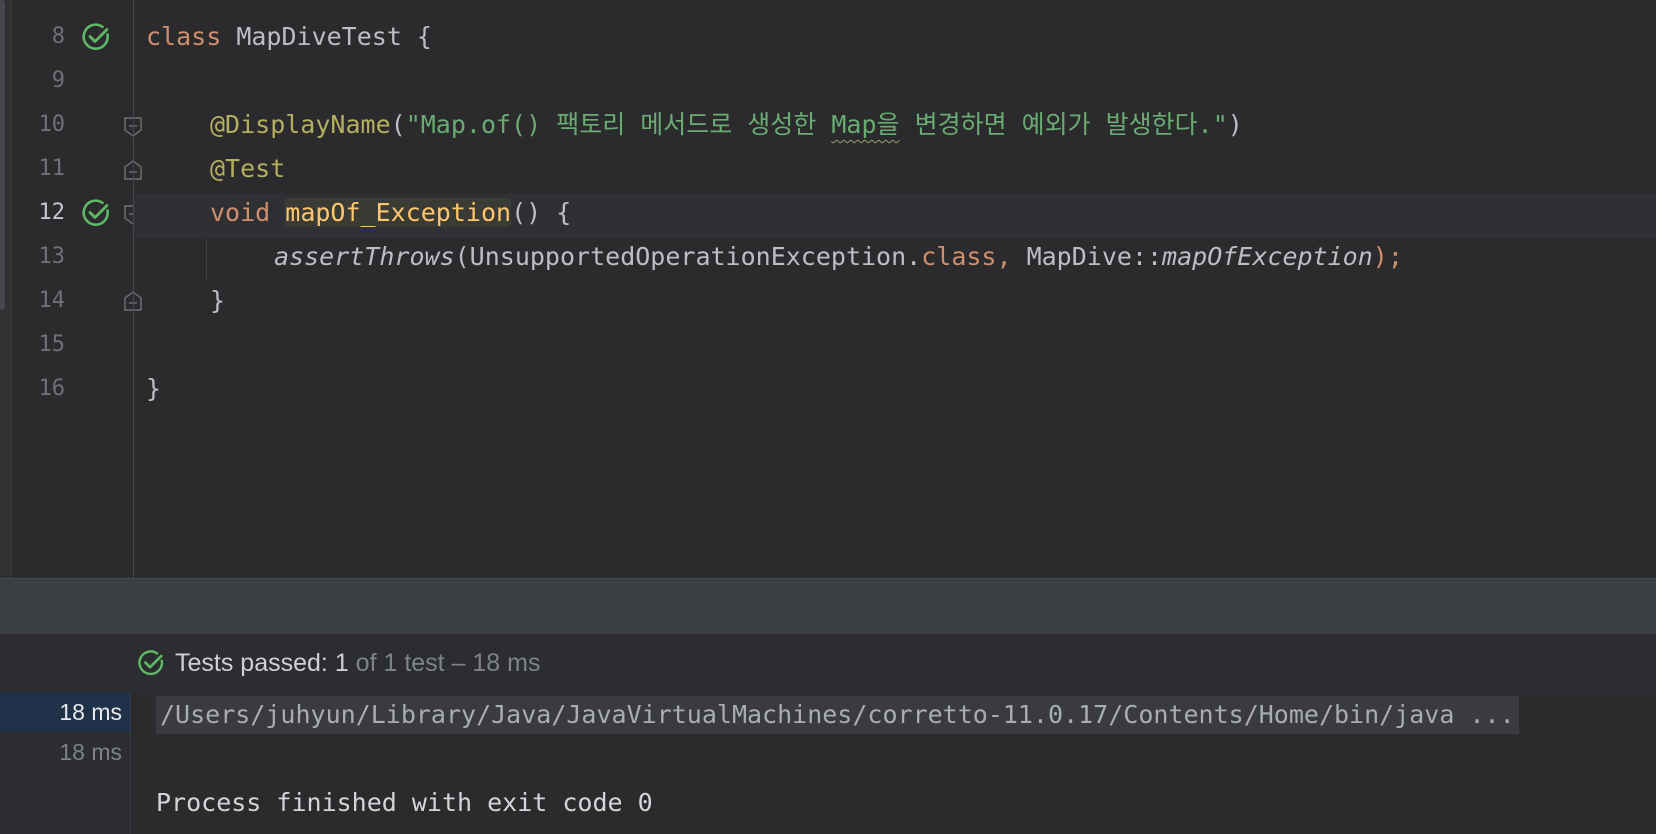 Image resolution: width=1656 pixels, height=834 pixels. What do you see at coordinates (300, 124) in the screenshot?
I see `annotation-displayname: @DisplayName` at bounding box center [300, 124].